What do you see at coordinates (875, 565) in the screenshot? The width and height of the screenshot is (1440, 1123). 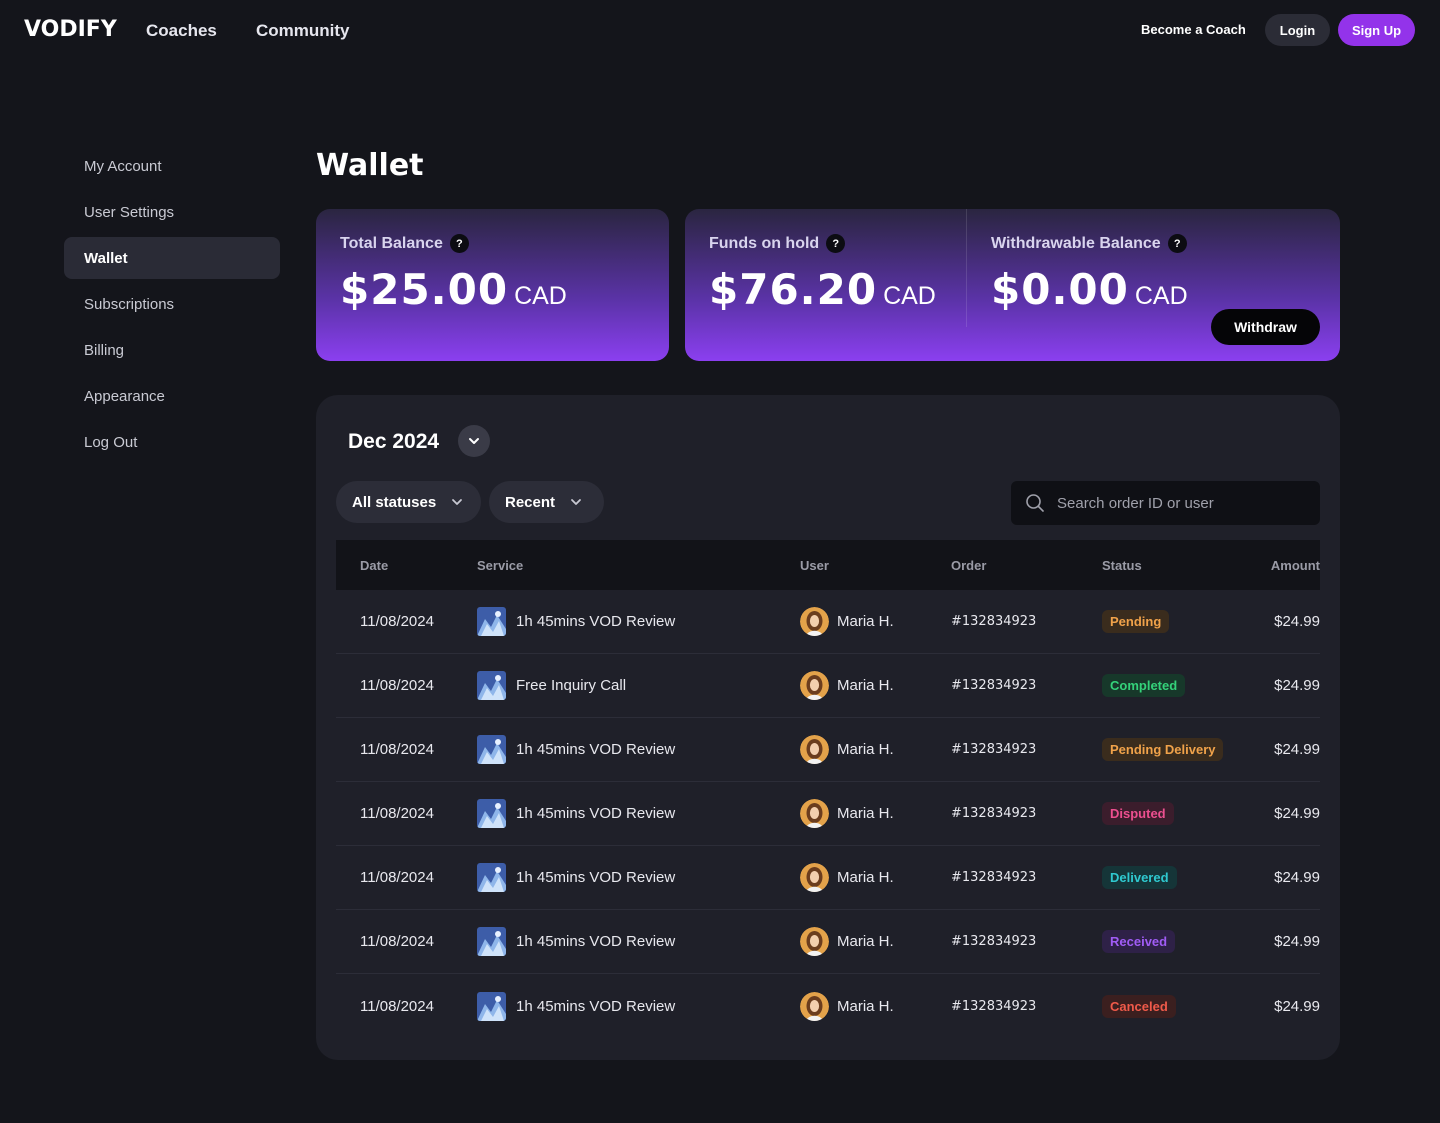 I see `column-header-user: User` at bounding box center [875, 565].